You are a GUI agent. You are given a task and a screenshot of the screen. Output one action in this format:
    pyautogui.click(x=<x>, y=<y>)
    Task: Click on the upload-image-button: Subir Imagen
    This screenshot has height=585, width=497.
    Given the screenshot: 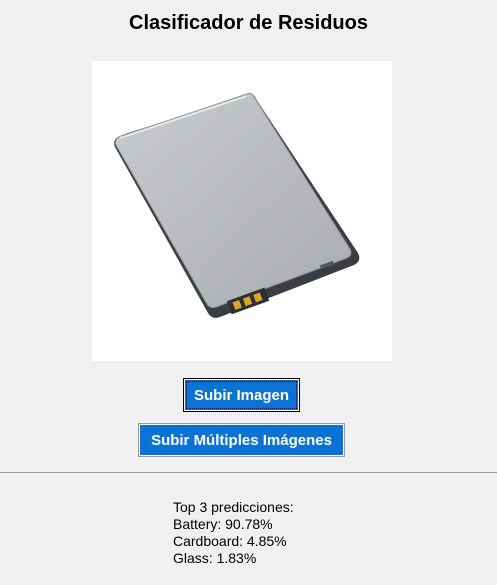 What is the action you would take?
    pyautogui.click(x=241, y=395)
    